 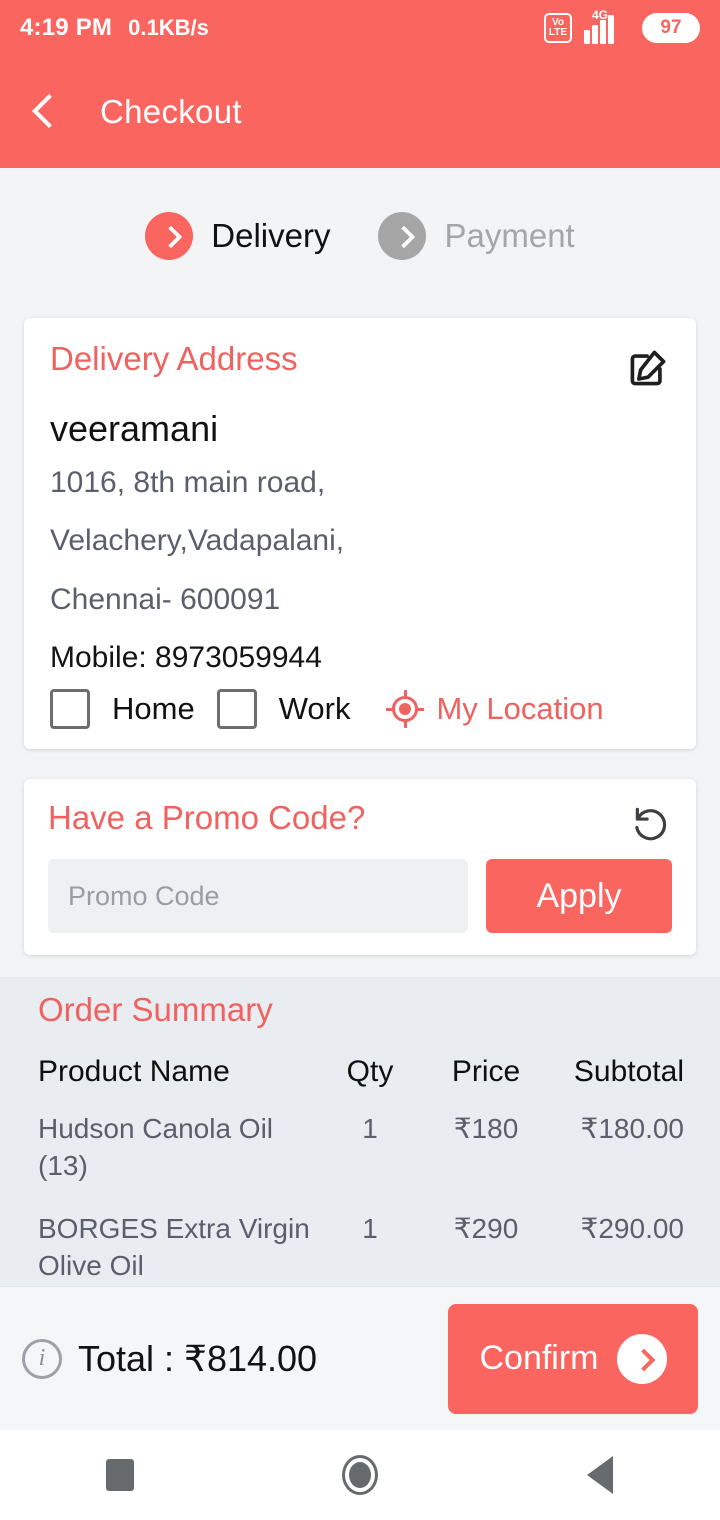 I want to click on status-network-speed: 0.1KB/s, so click(x=168, y=27).